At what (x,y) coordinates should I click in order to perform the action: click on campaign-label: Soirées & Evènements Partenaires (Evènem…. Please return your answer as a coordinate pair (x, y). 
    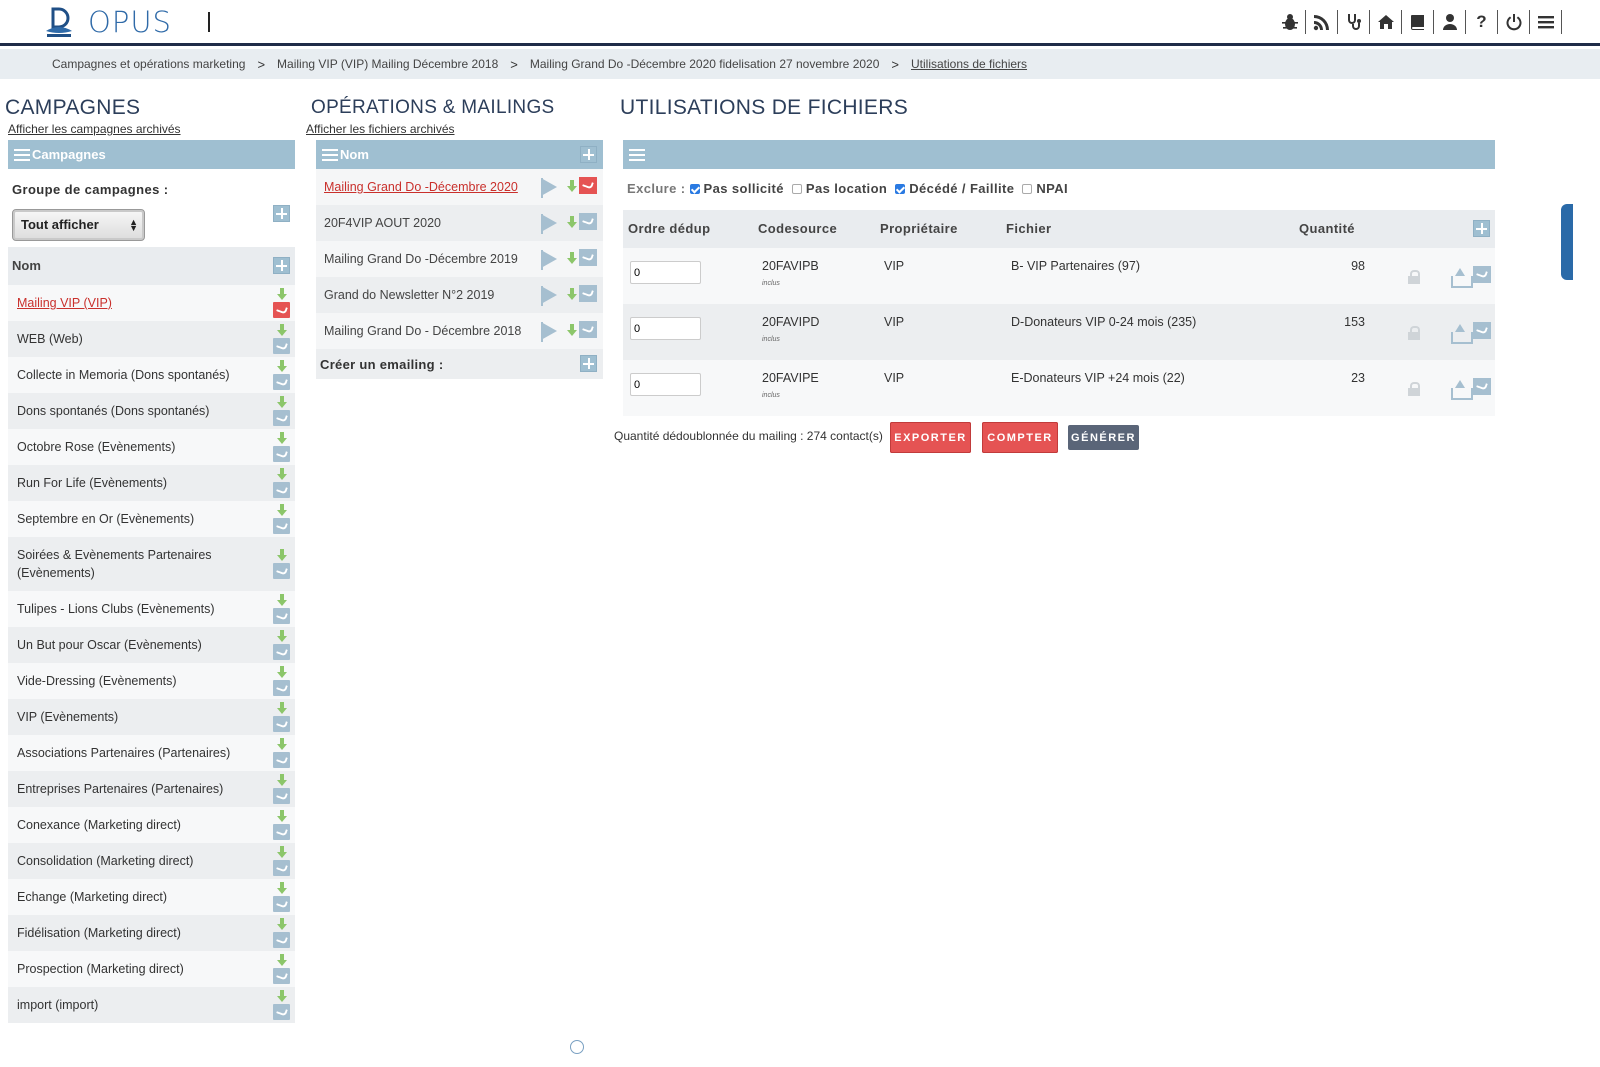
    Looking at the image, I should click on (132, 564).